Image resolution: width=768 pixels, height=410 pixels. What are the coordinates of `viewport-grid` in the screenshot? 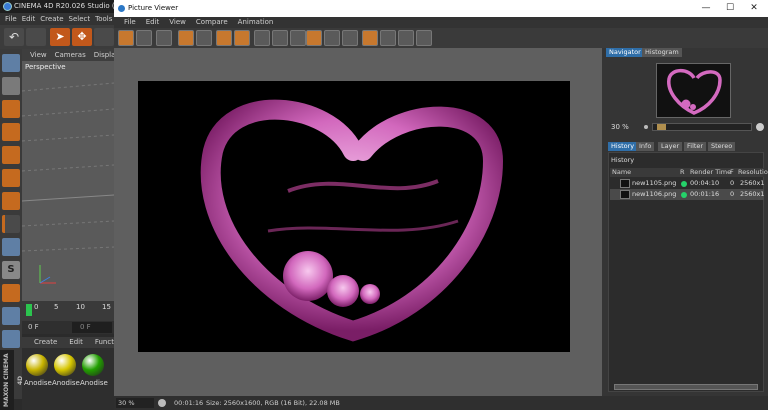 It's located at (68, 183).